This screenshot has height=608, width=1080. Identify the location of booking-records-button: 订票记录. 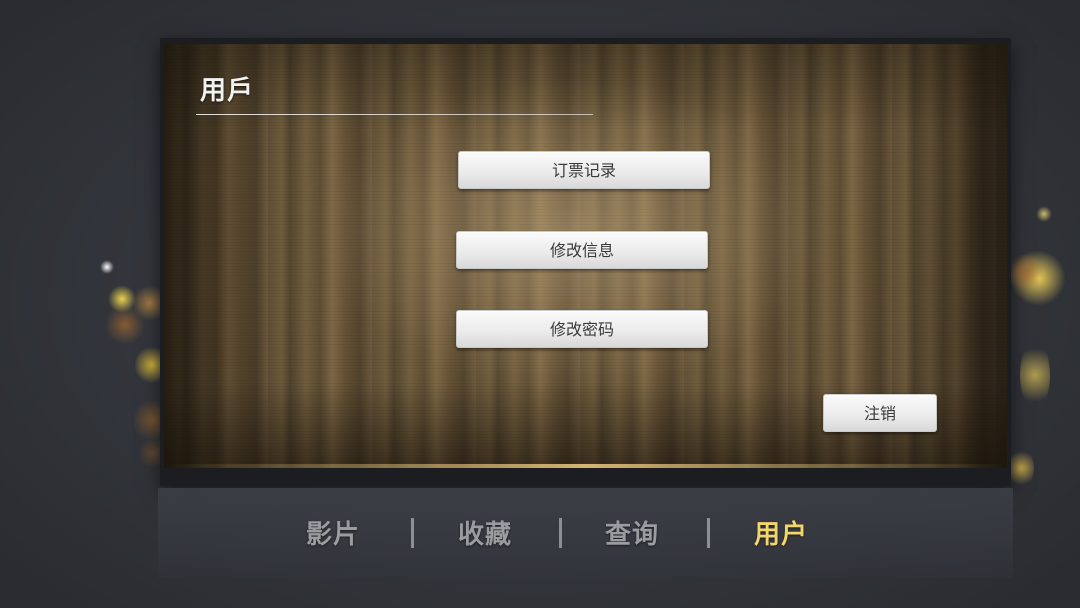
(584, 170).